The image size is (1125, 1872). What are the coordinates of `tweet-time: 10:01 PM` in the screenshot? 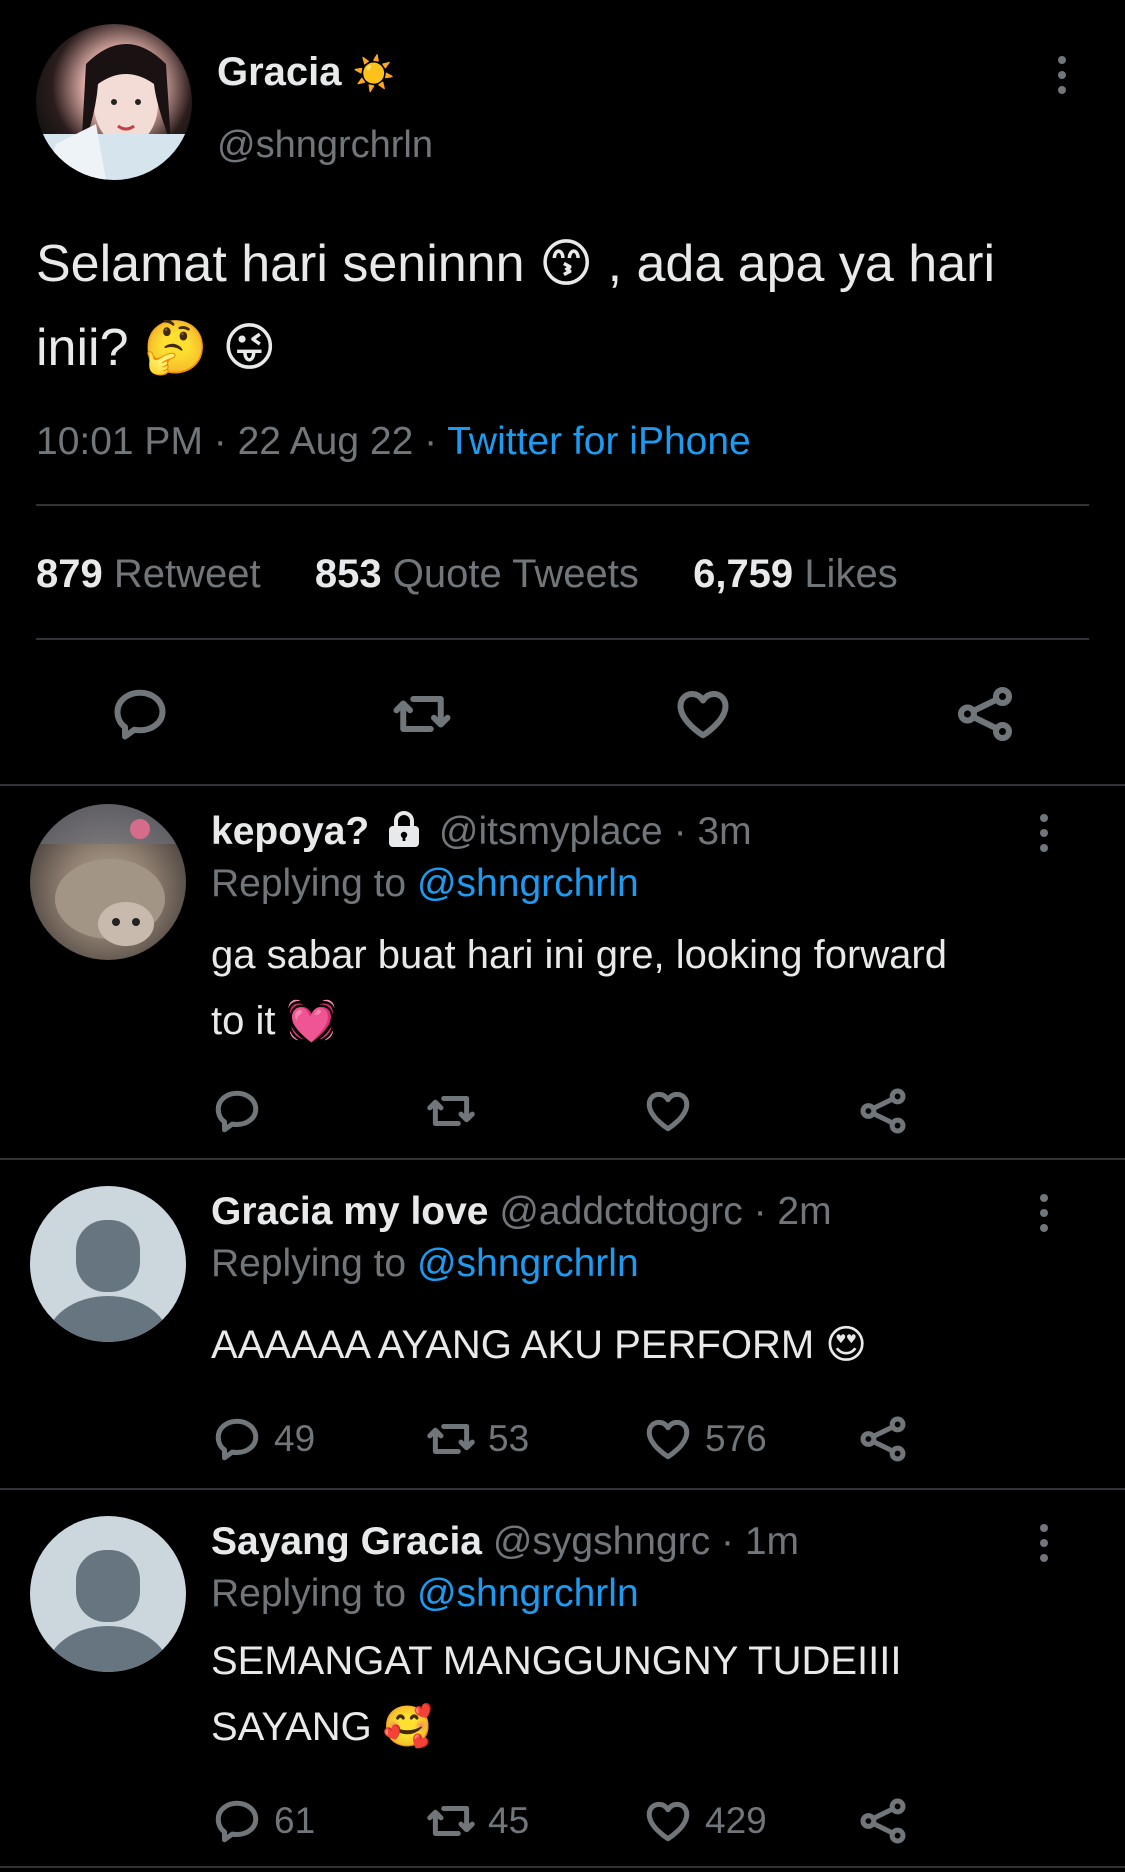 It's located at (119, 441).